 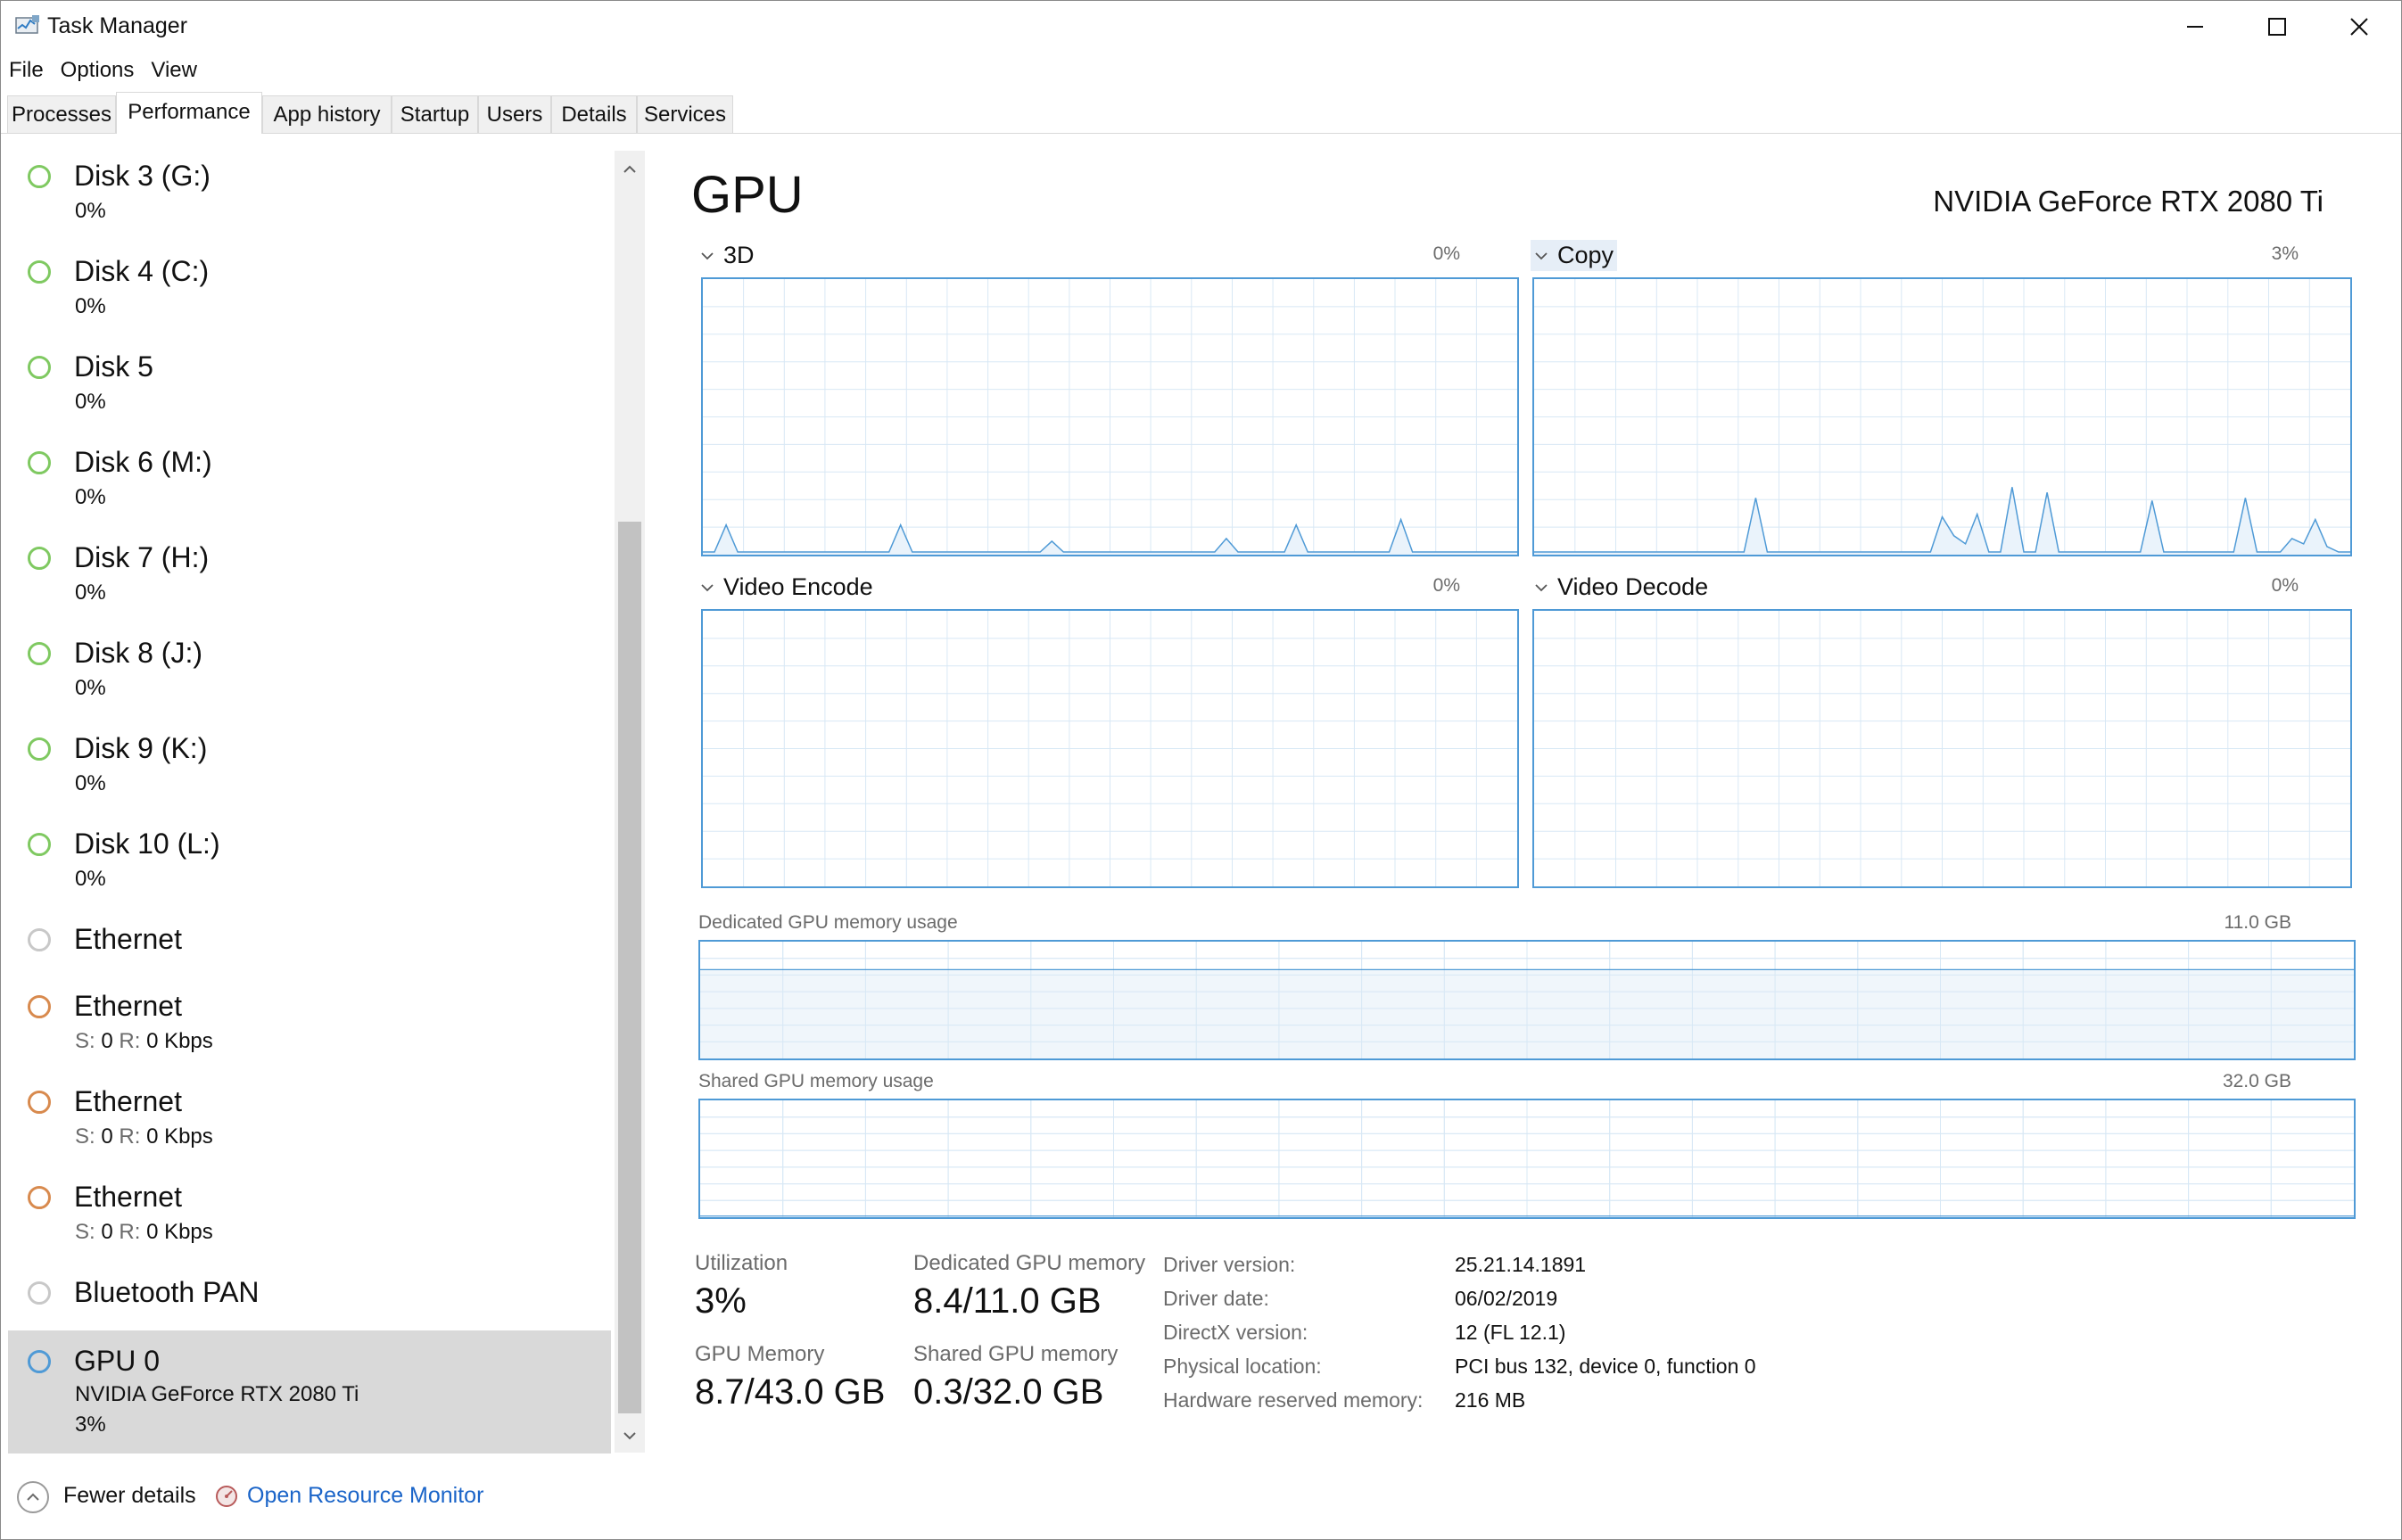 I want to click on engine-selector-video-encode: Video Encode, so click(x=787, y=587).